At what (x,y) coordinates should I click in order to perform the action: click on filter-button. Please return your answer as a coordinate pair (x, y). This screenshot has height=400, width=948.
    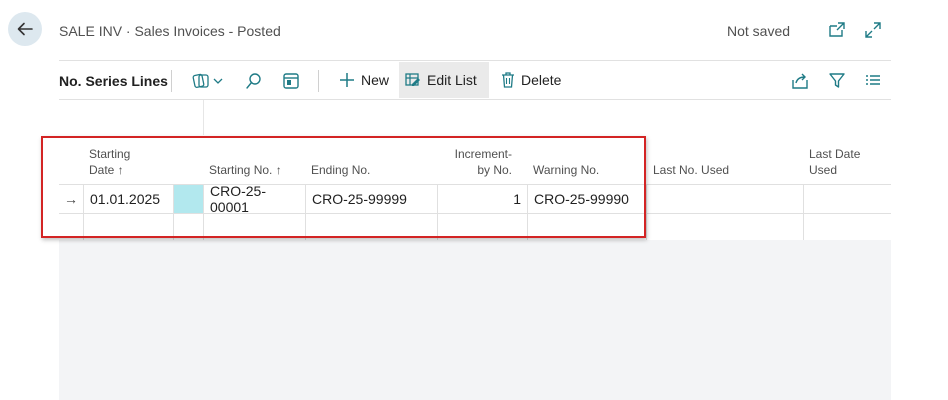
    Looking at the image, I should click on (837, 81).